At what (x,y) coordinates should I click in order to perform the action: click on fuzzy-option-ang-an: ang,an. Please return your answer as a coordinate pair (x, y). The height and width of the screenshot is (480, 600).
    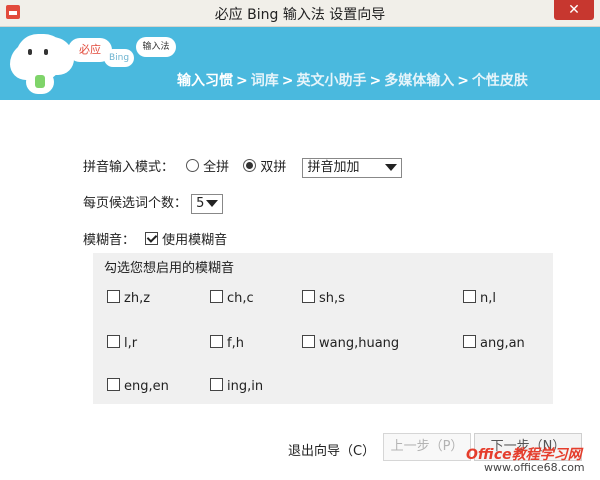
    Looking at the image, I should click on (494, 343).